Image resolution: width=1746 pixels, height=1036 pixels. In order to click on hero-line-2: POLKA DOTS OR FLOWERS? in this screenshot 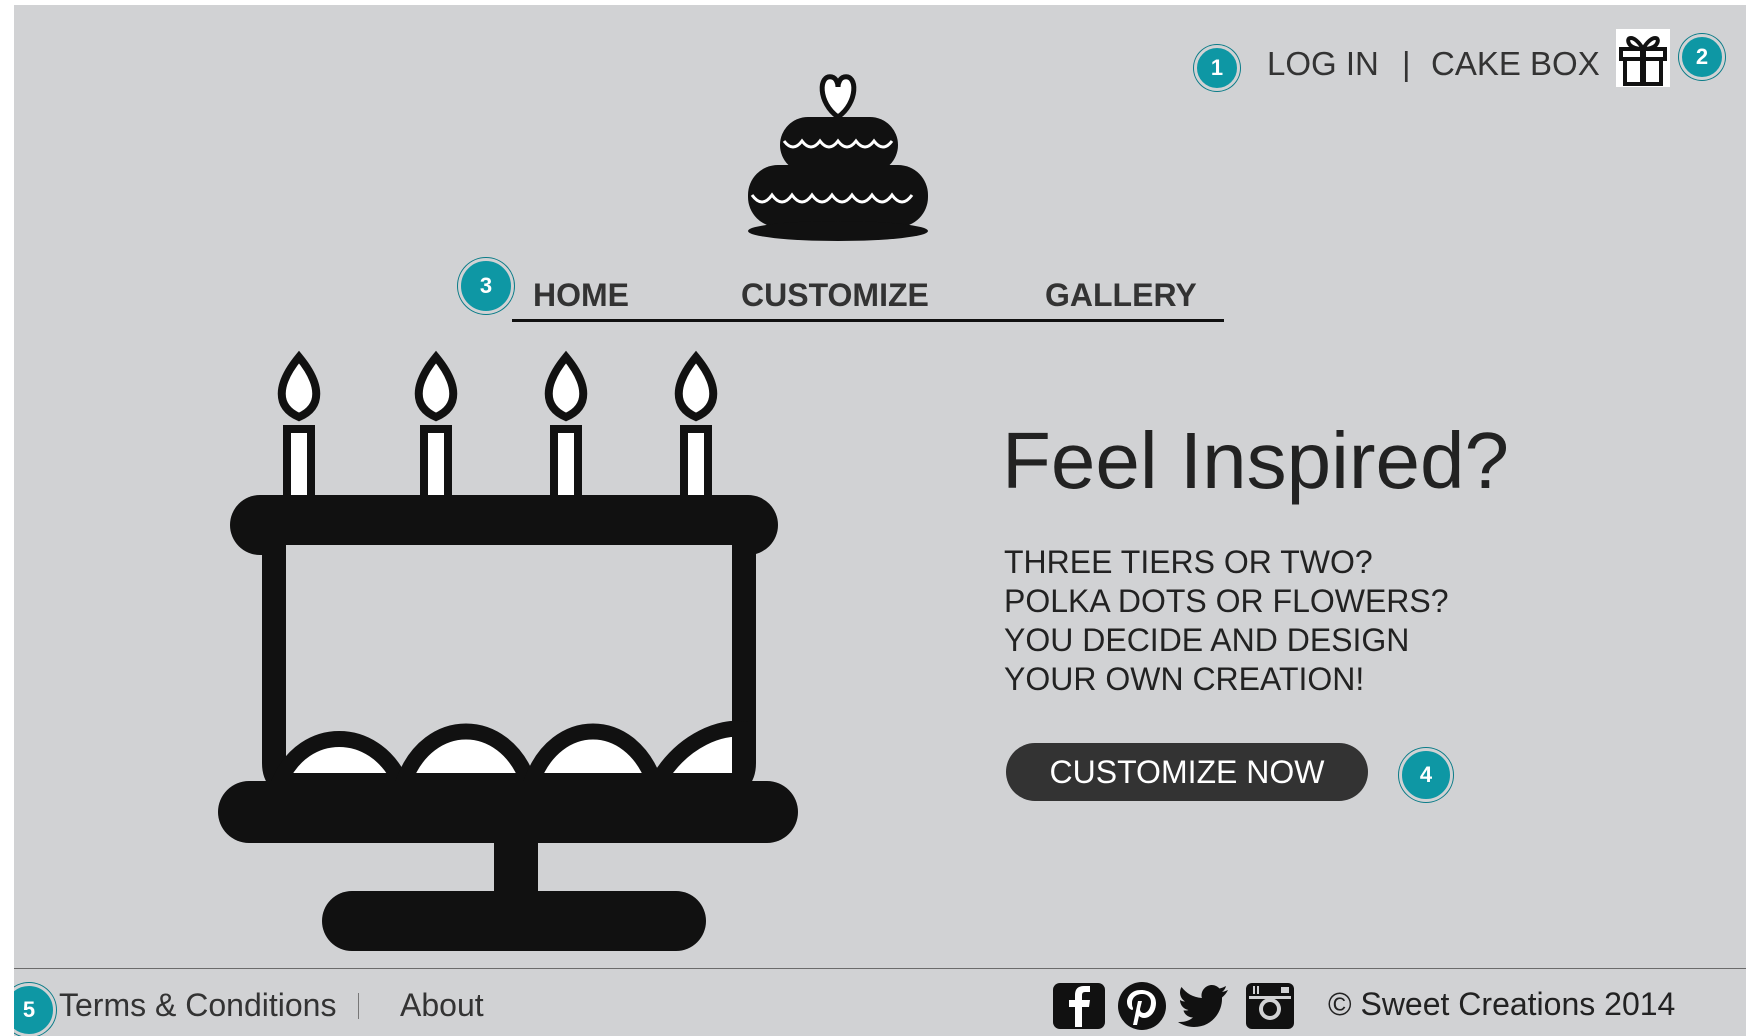, I will do `click(1226, 601)`.